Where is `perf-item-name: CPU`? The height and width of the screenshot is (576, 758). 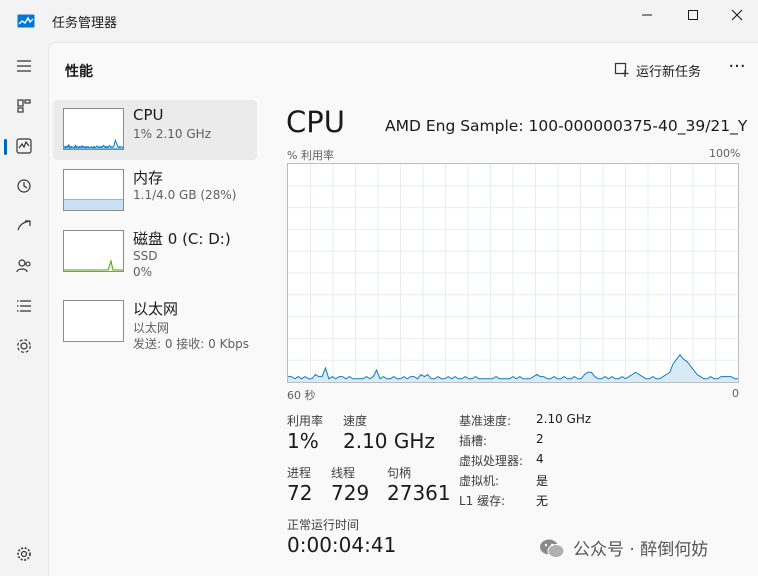 perf-item-name: CPU is located at coordinates (148, 115).